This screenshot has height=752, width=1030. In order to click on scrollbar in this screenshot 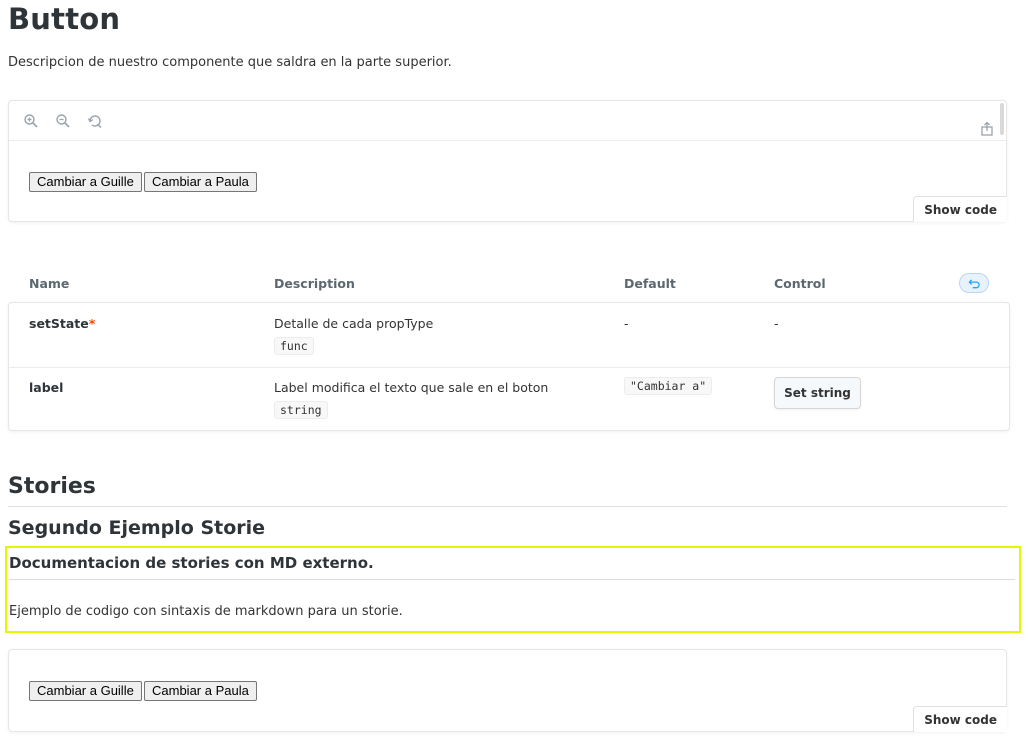, I will do `click(1002, 119)`.